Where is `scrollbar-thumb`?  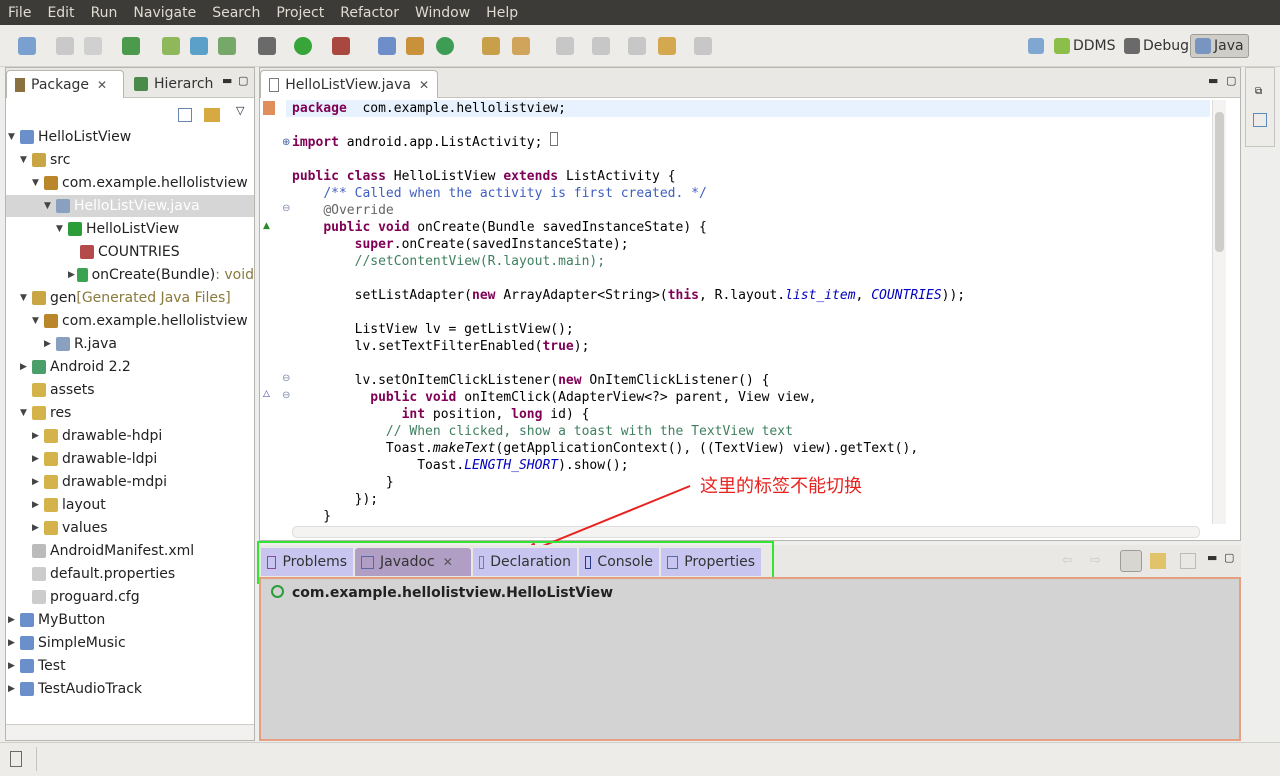
scrollbar-thumb is located at coordinates (1219, 182).